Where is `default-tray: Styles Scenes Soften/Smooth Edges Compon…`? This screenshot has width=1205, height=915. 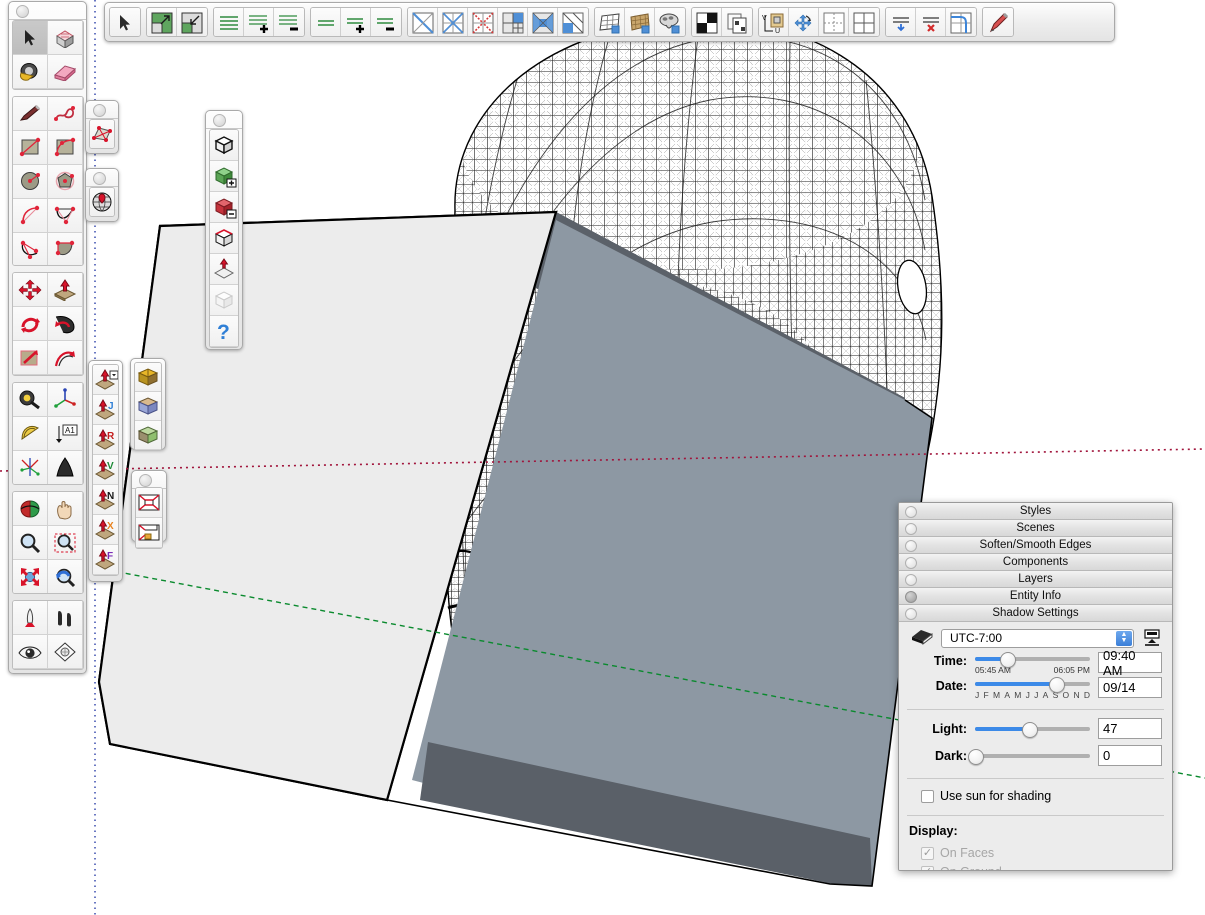 default-tray: Styles Scenes Soften/Smooth Edges Compon… is located at coordinates (1035, 686).